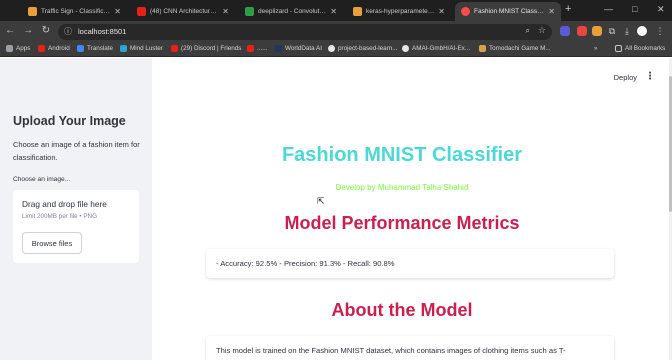 The image size is (672, 360). I want to click on forward-icon: →, so click(28, 30).